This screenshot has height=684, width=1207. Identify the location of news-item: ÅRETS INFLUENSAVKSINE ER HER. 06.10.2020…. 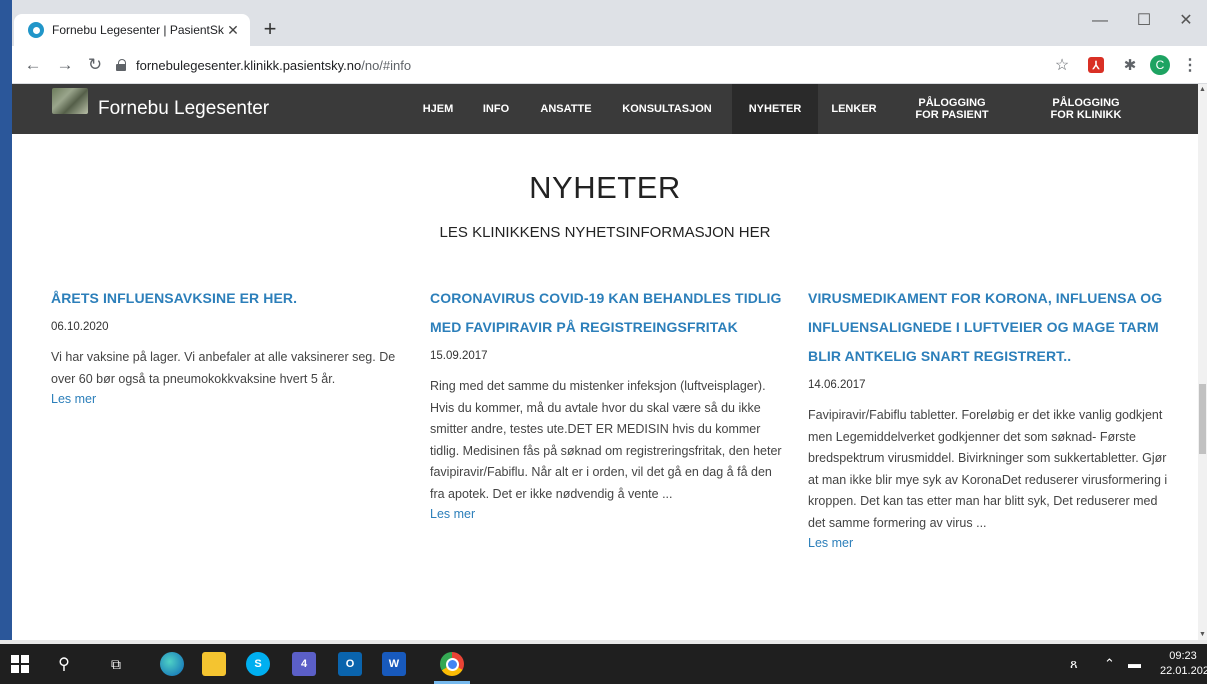
(228, 346).